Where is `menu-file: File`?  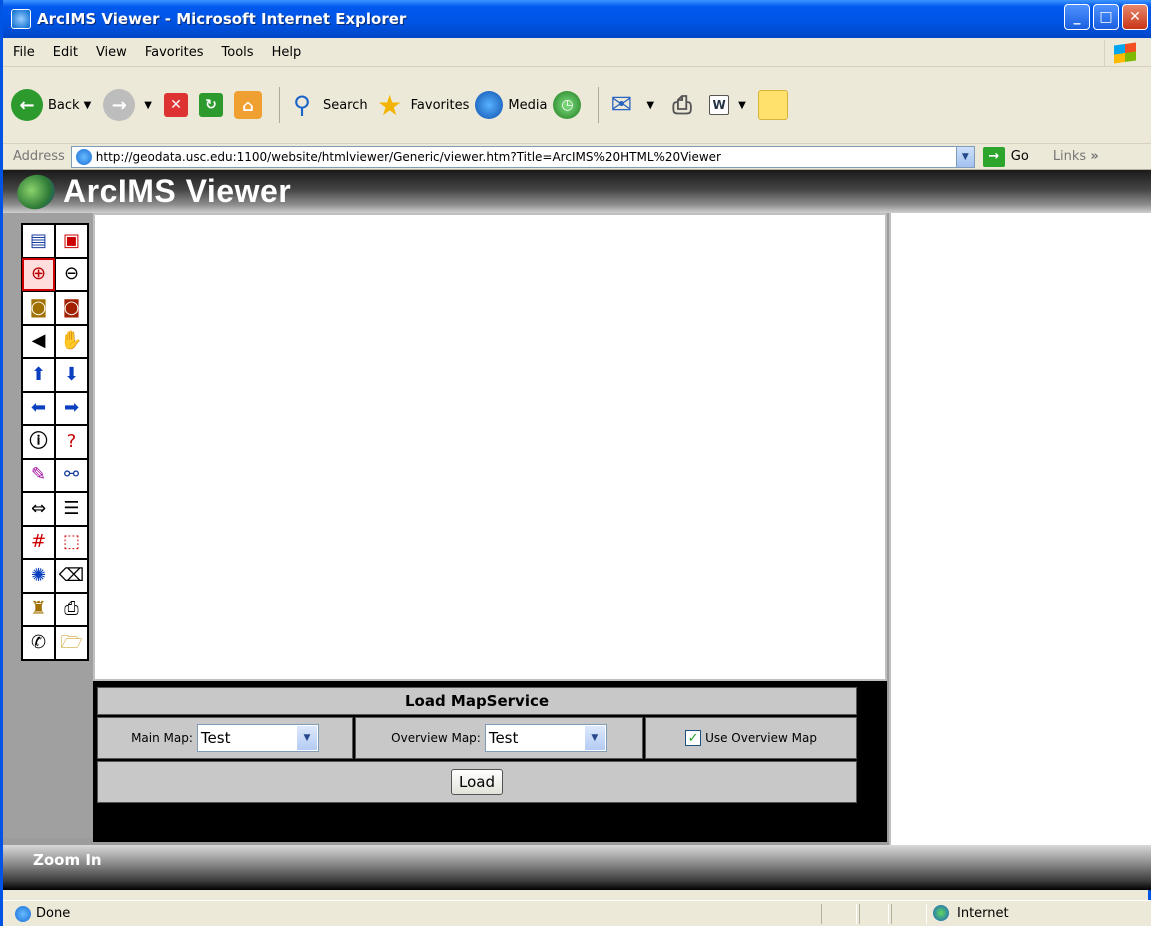
menu-file: File is located at coordinates (24, 52).